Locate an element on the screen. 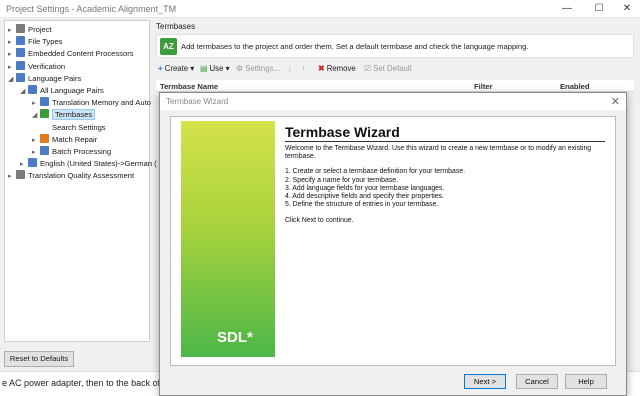 This screenshot has height=396, width=640. tree-item-label: Termbases is located at coordinates (74, 115).